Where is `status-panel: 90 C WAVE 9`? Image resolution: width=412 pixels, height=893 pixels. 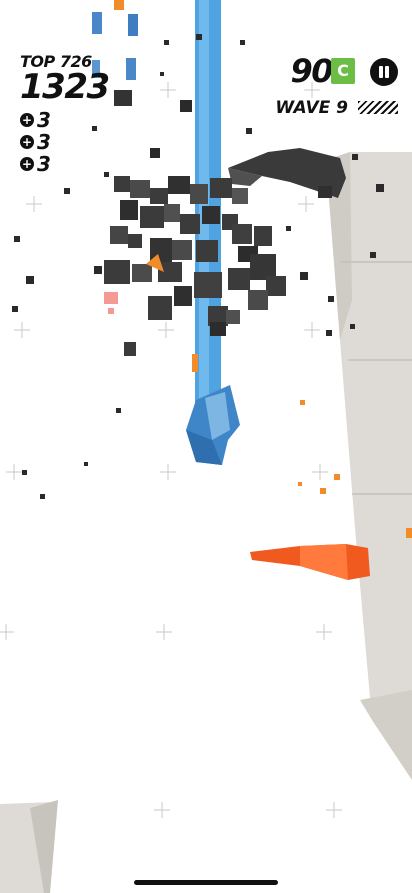
status-panel: 90 C WAVE 9 is located at coordinates (318, 94).